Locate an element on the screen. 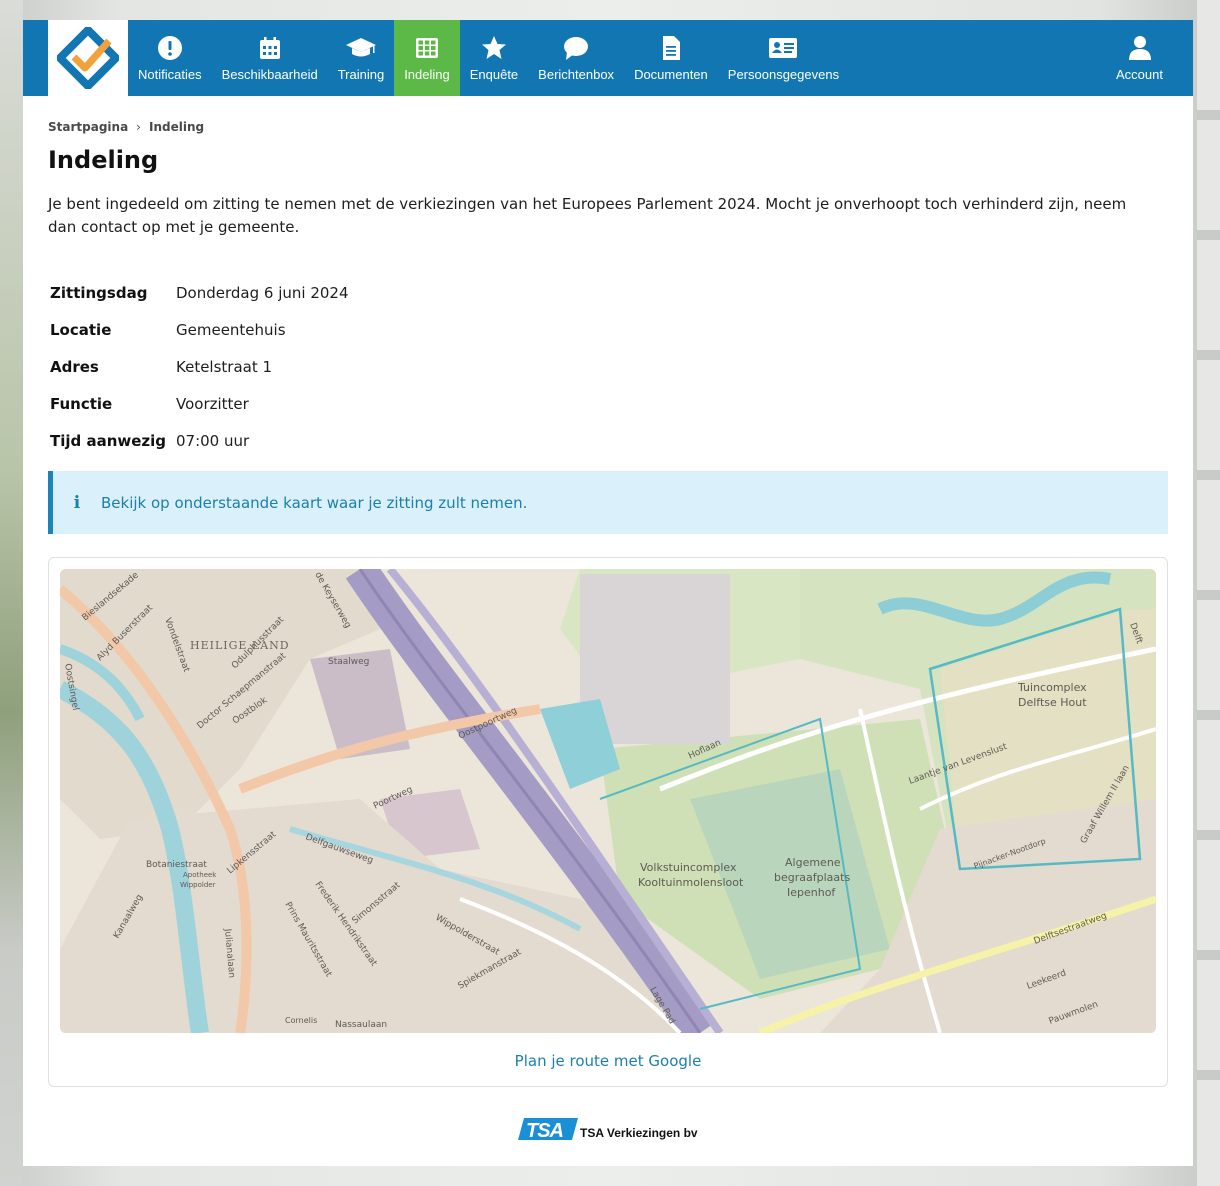 This screenshot has height=1186, width=1220. details-row: Tijd aanwezig 07:00 uur is located at coordinates (199, 440).